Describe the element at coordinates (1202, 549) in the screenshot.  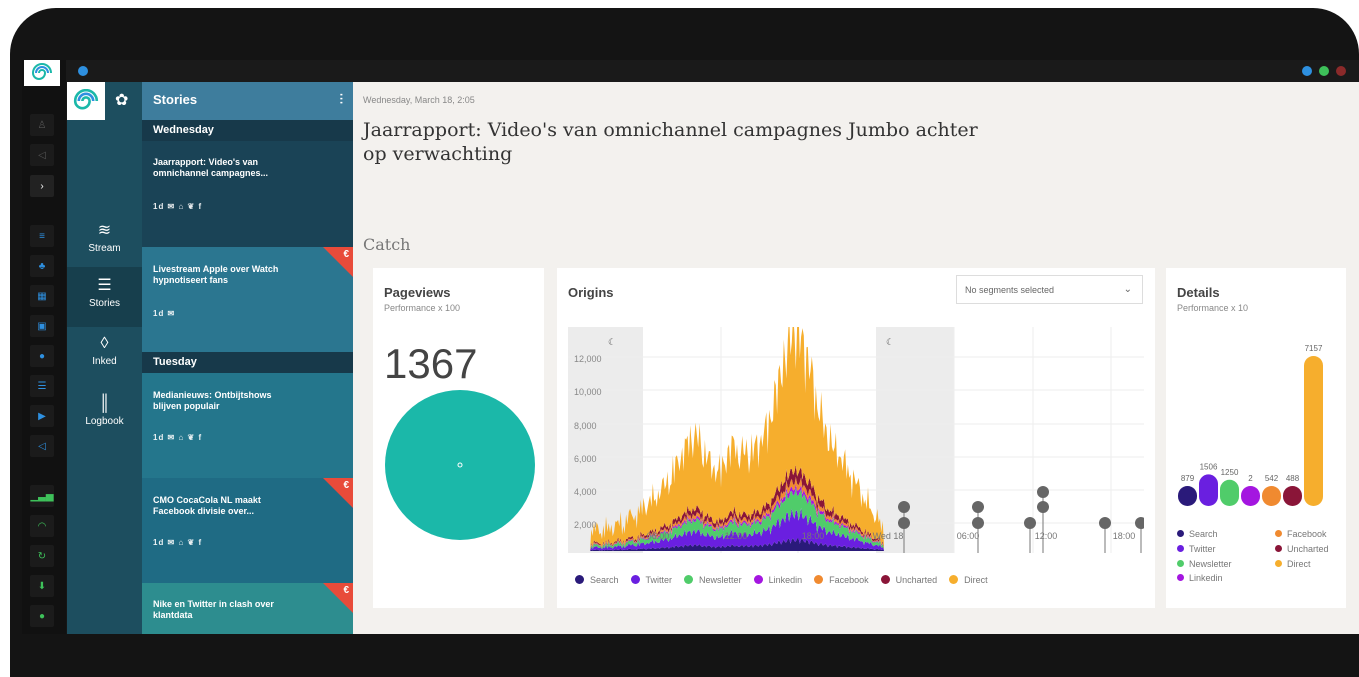
I see `legend-label: Twitter` at that location.